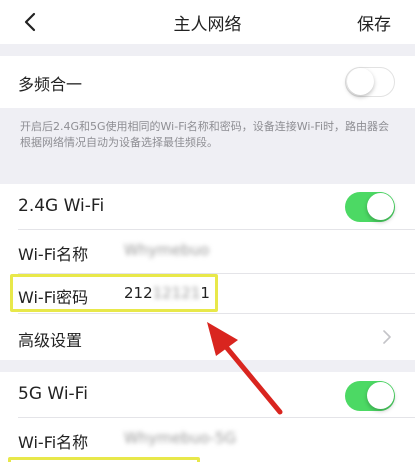 The height and width of the screenshot is (462, 415). What do you see at coordinates (114, 293) in the screenshot?
I see `password-highlight-box` at bounding box center [114, 293].